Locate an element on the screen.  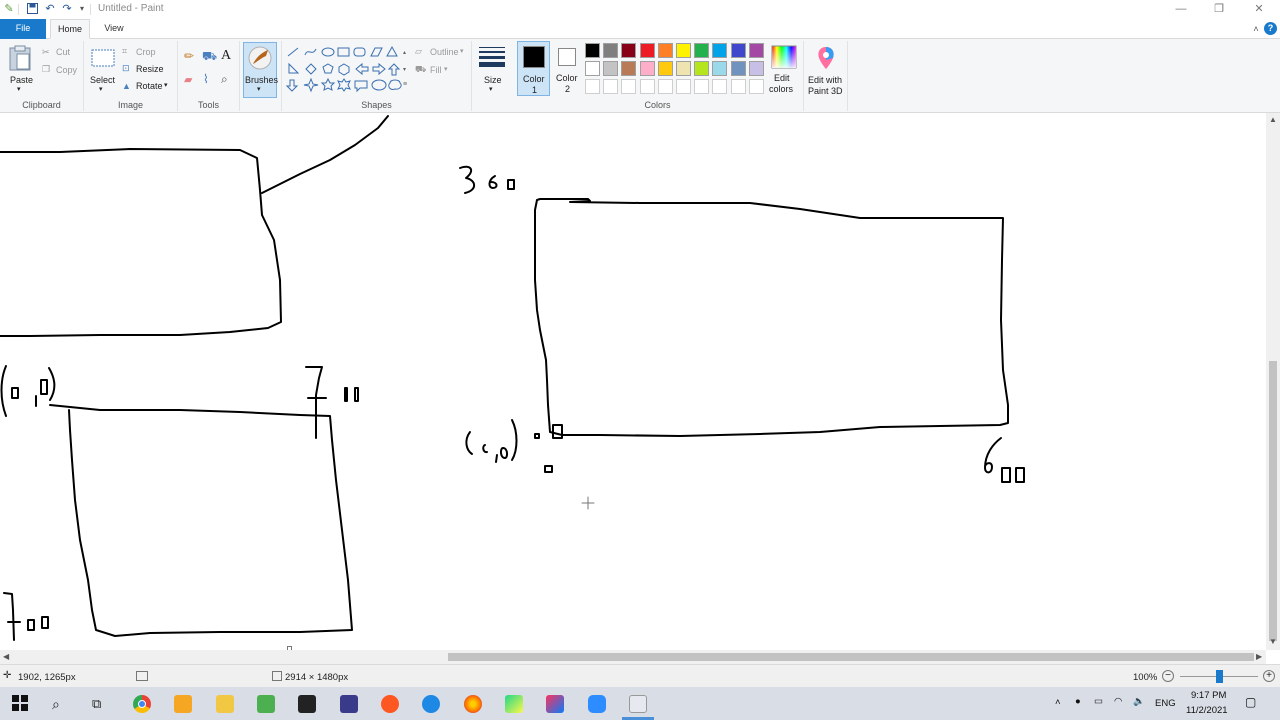
file-explorer-icon is located at coordinates (225, 704).